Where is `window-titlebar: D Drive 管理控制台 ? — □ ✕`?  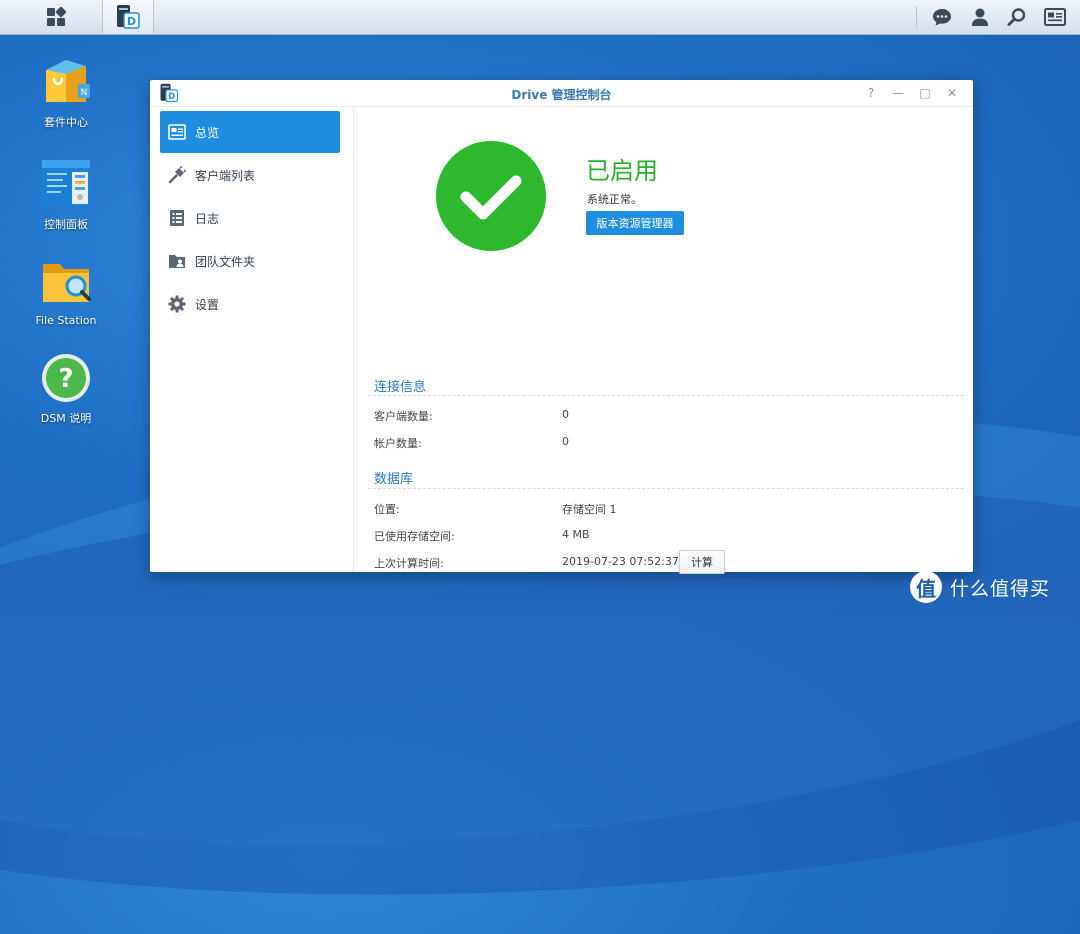 window-titlebar: D Drive 管理控制台 ? — □ ✕ is located at coordinates (561, 93).